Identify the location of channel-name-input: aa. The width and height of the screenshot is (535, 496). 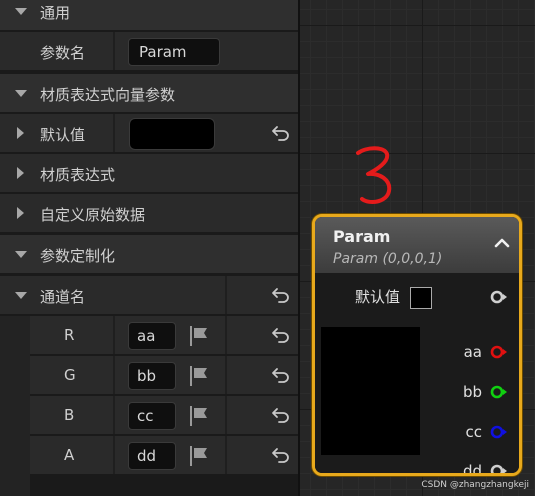
(152, 336).